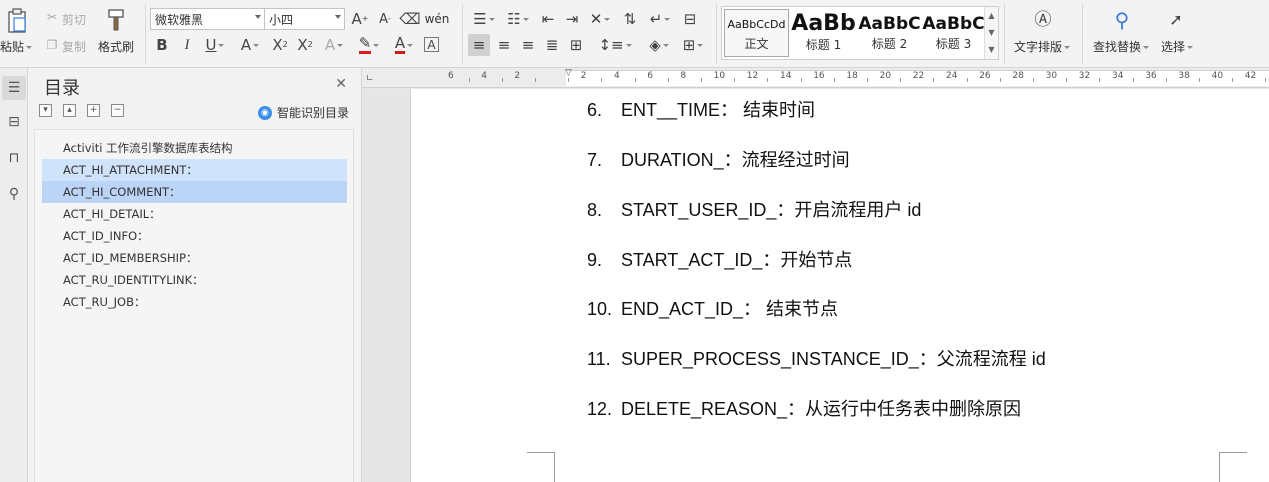  What do you see at coordinates (341, 84) in the screenshot?
I see `close-icon: ✕` at bounding box center [341, 84].